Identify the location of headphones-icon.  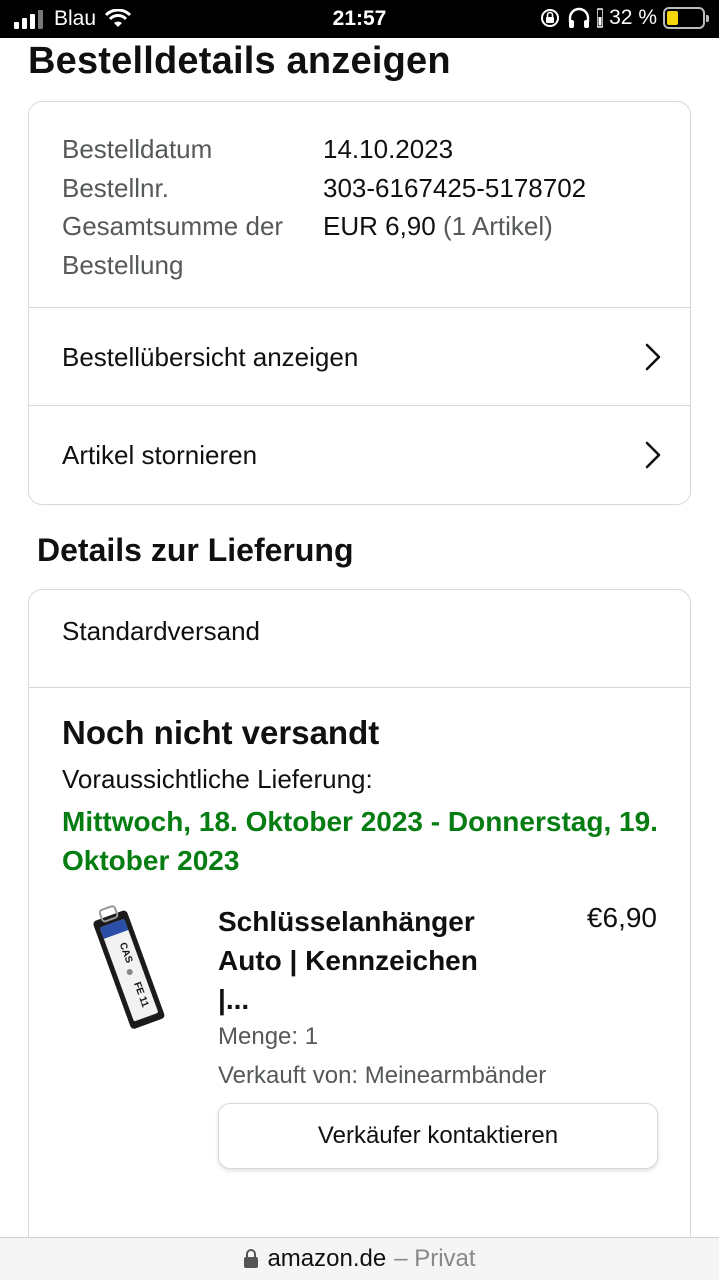
(579, 17).